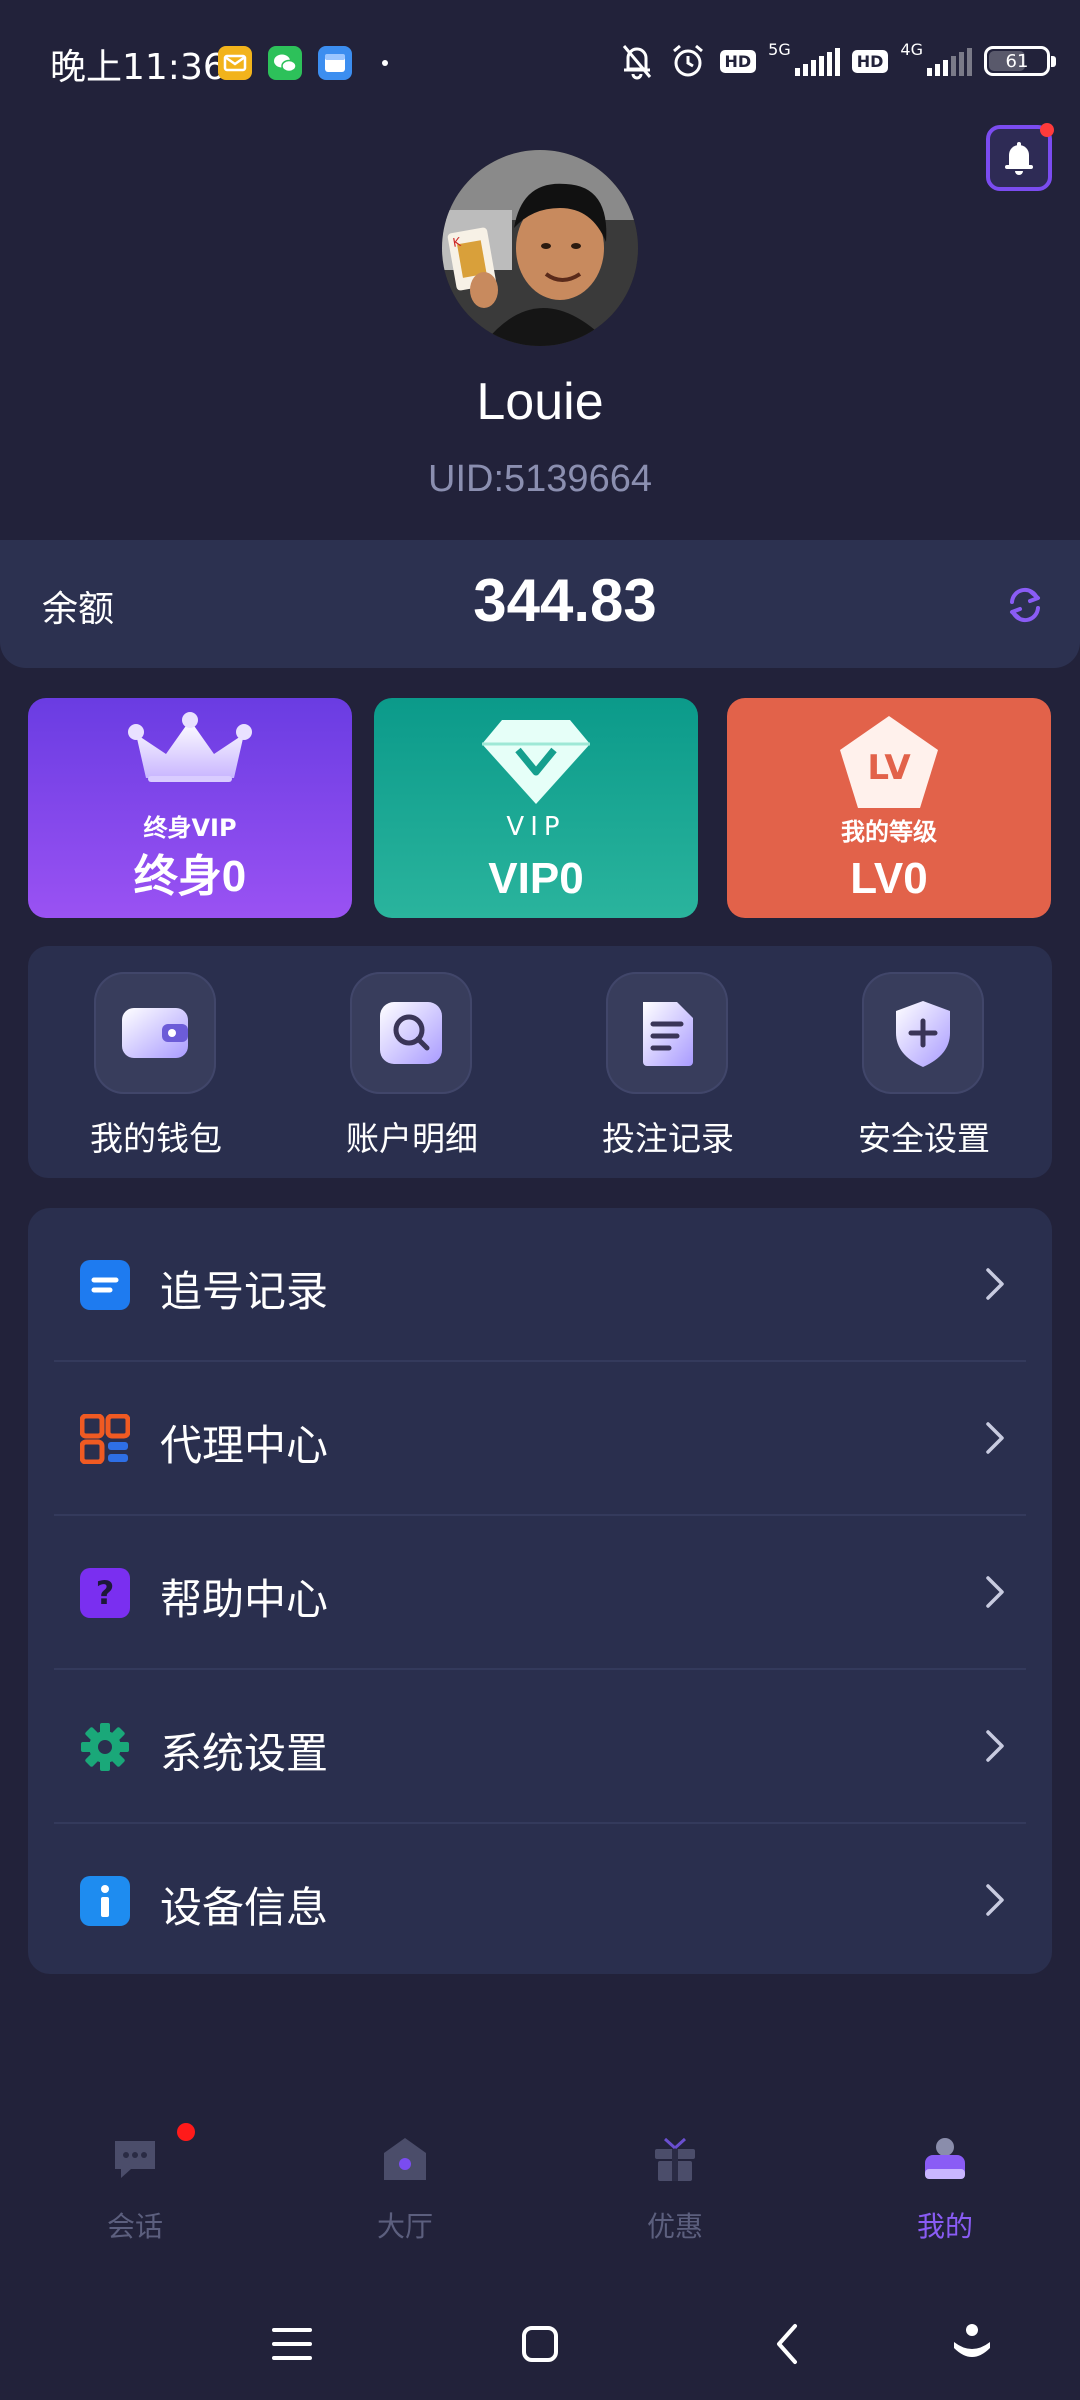  What do you see at coordinates (190, 808) in the screenshot?
I see `lifetime-vip-card: 终身VIP 终身0` at bounding box center [190, 808].